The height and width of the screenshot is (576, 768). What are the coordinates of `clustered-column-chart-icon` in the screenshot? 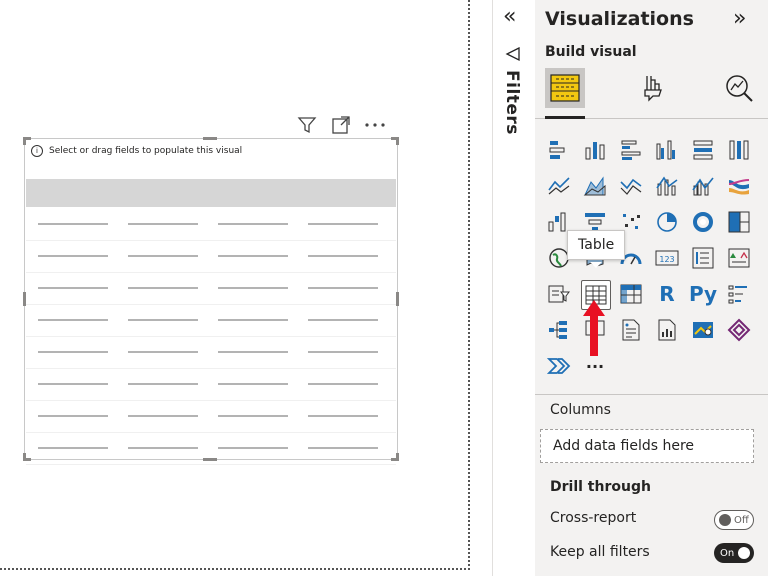 It's located at (667, 150).